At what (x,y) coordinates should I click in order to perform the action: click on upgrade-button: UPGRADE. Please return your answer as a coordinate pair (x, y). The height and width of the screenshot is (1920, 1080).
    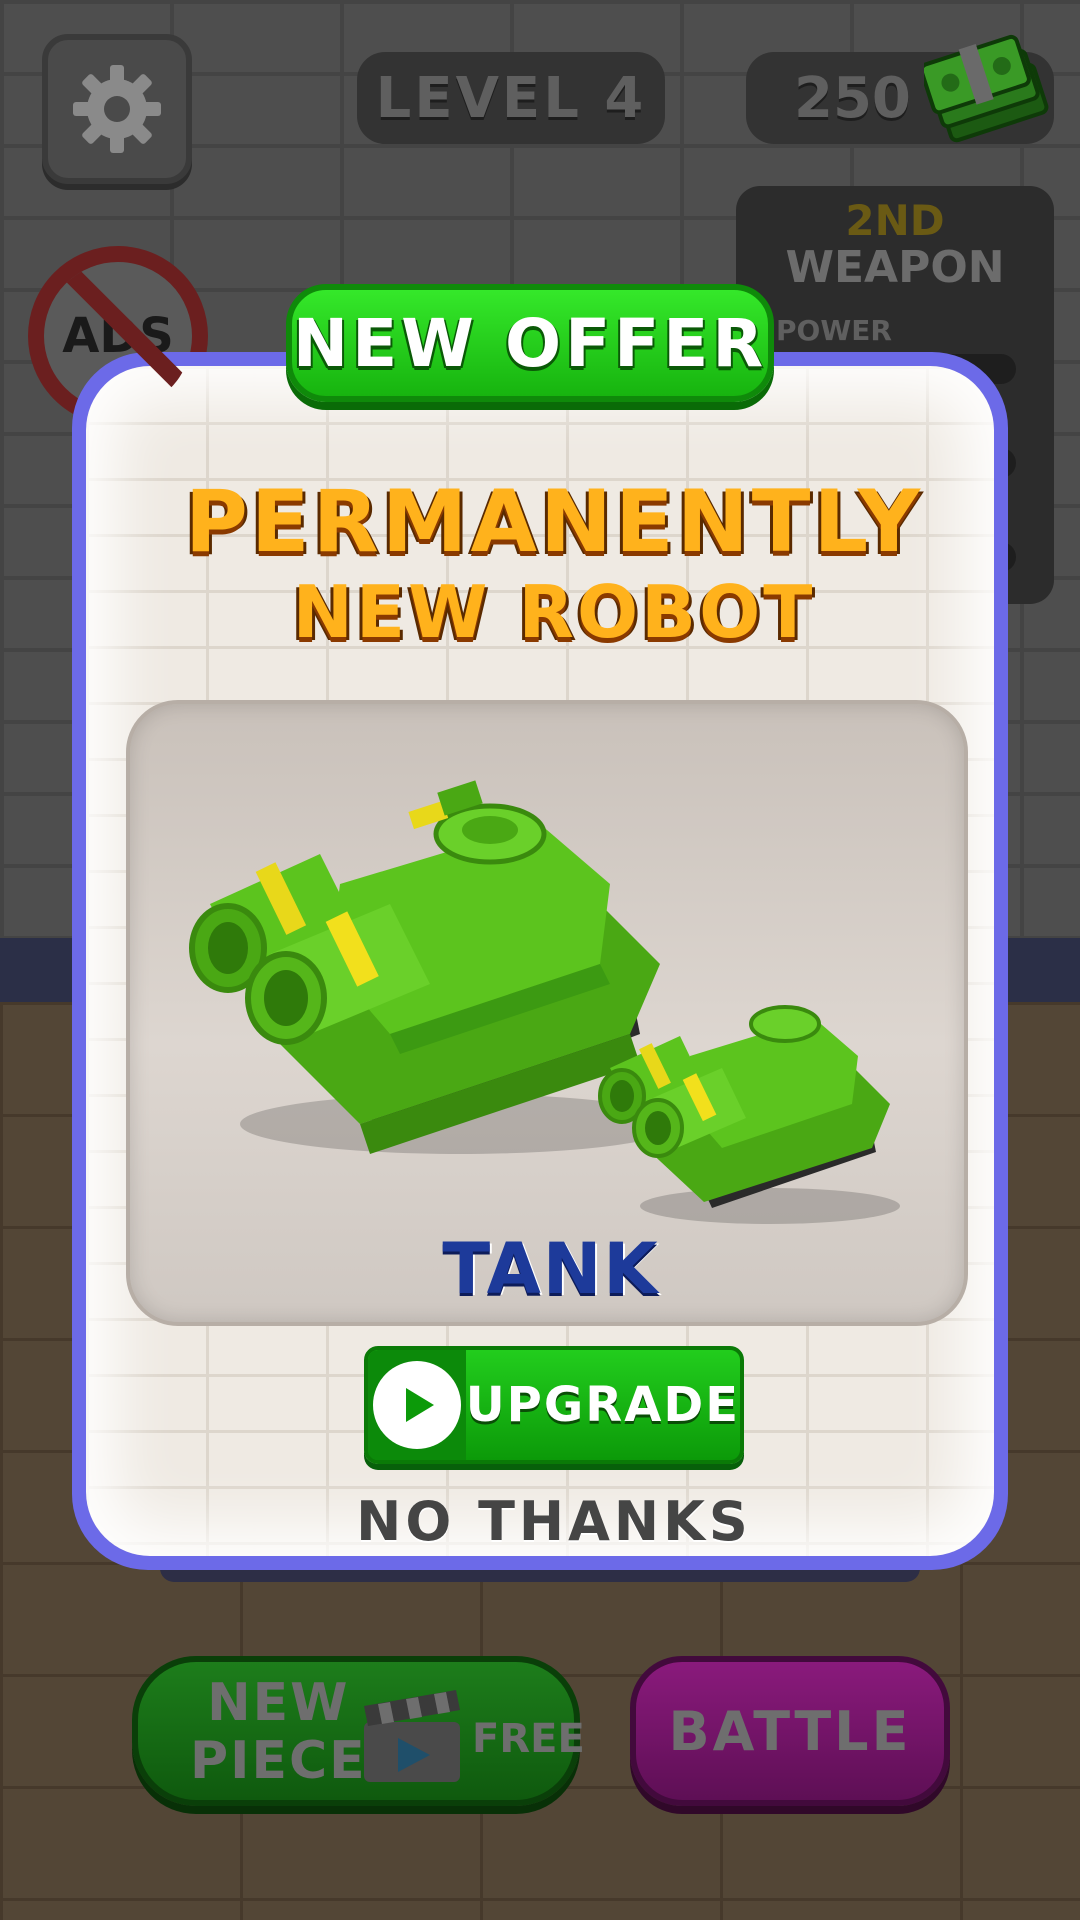
    Looking at the image, I should click on (554, 1405).